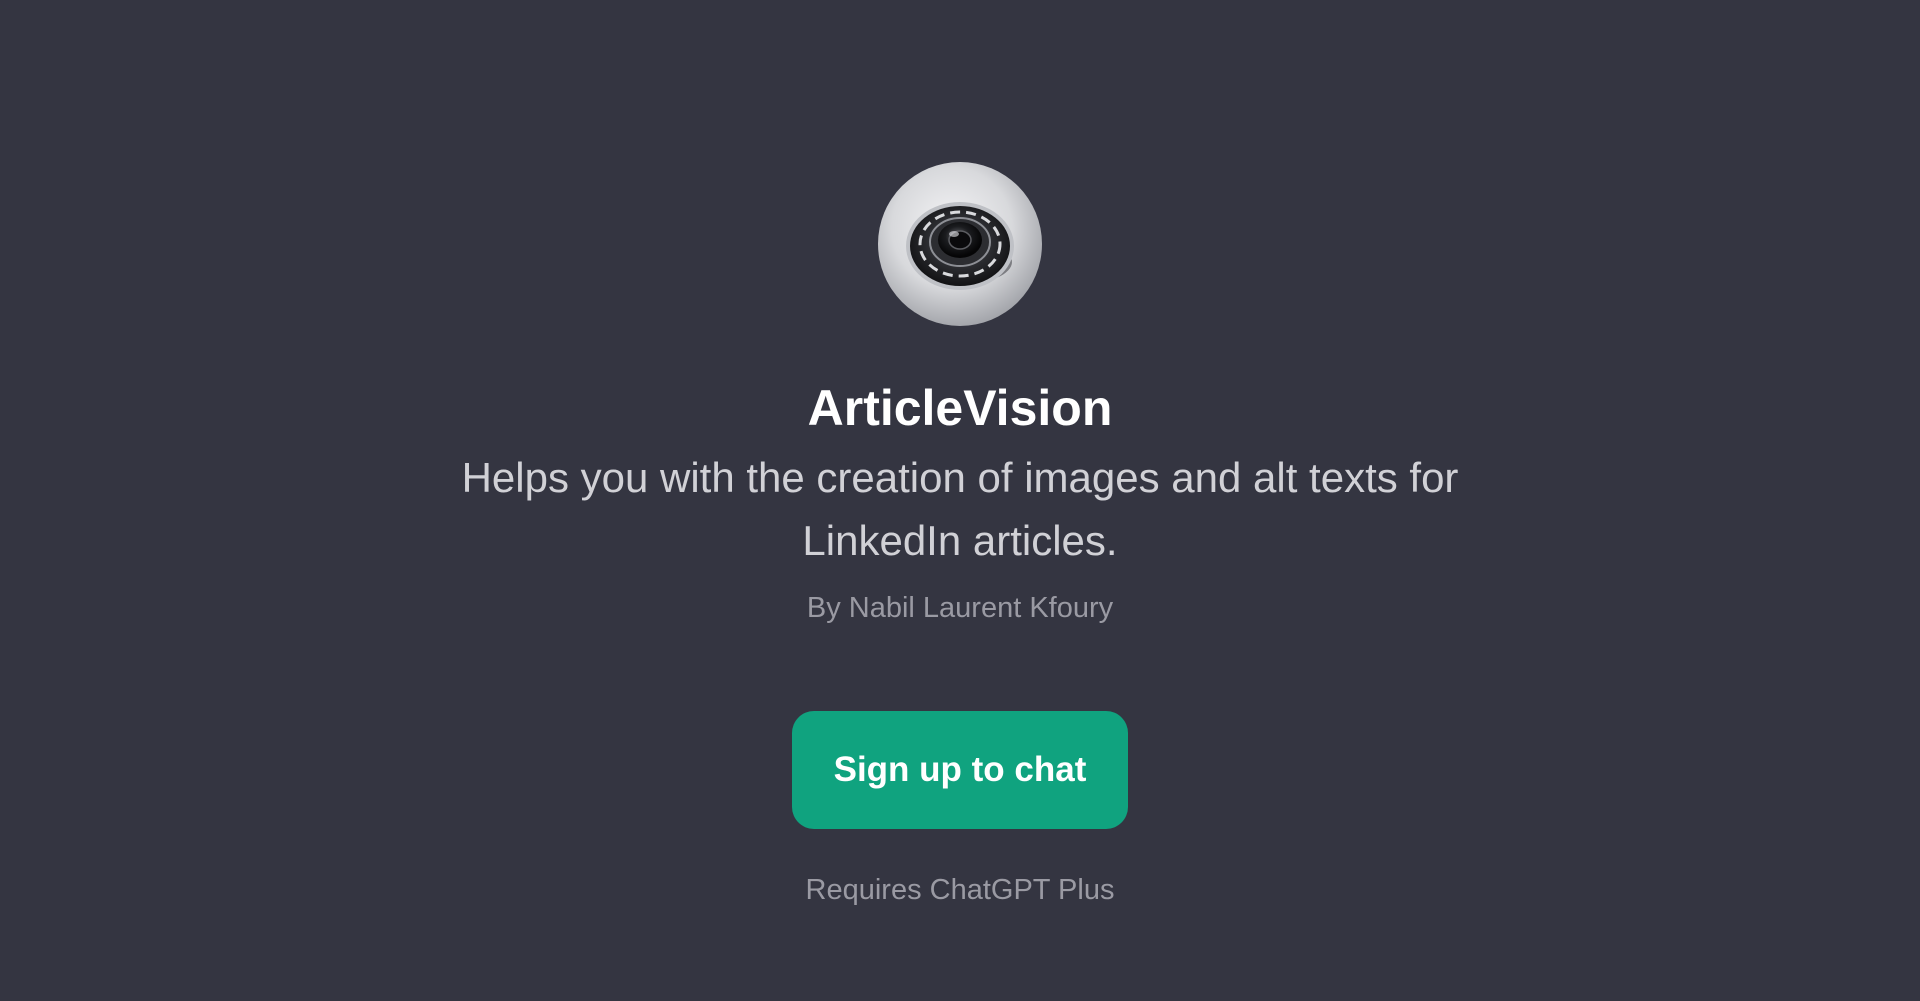  I want to click on sign-up-to-chat-button: Sign up to chat, so click(960, 770).